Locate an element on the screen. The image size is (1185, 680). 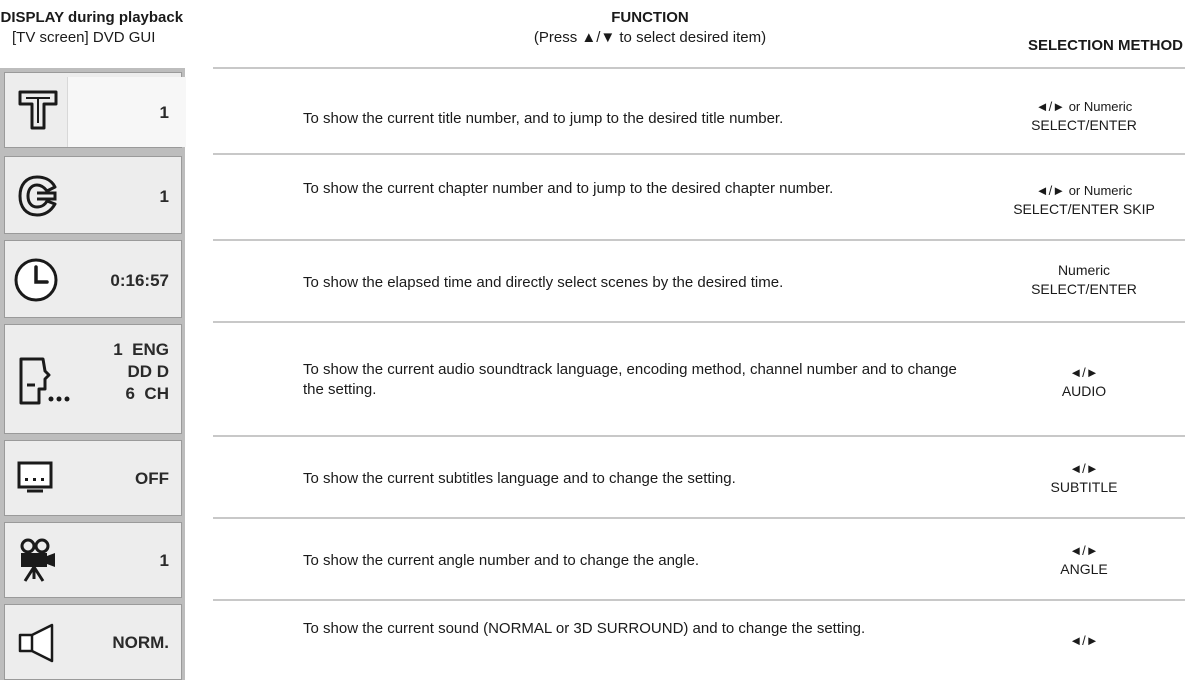
selection-method: ◄/► or Numeric SELECT/ENTER is located at coordinates (1084, 116).